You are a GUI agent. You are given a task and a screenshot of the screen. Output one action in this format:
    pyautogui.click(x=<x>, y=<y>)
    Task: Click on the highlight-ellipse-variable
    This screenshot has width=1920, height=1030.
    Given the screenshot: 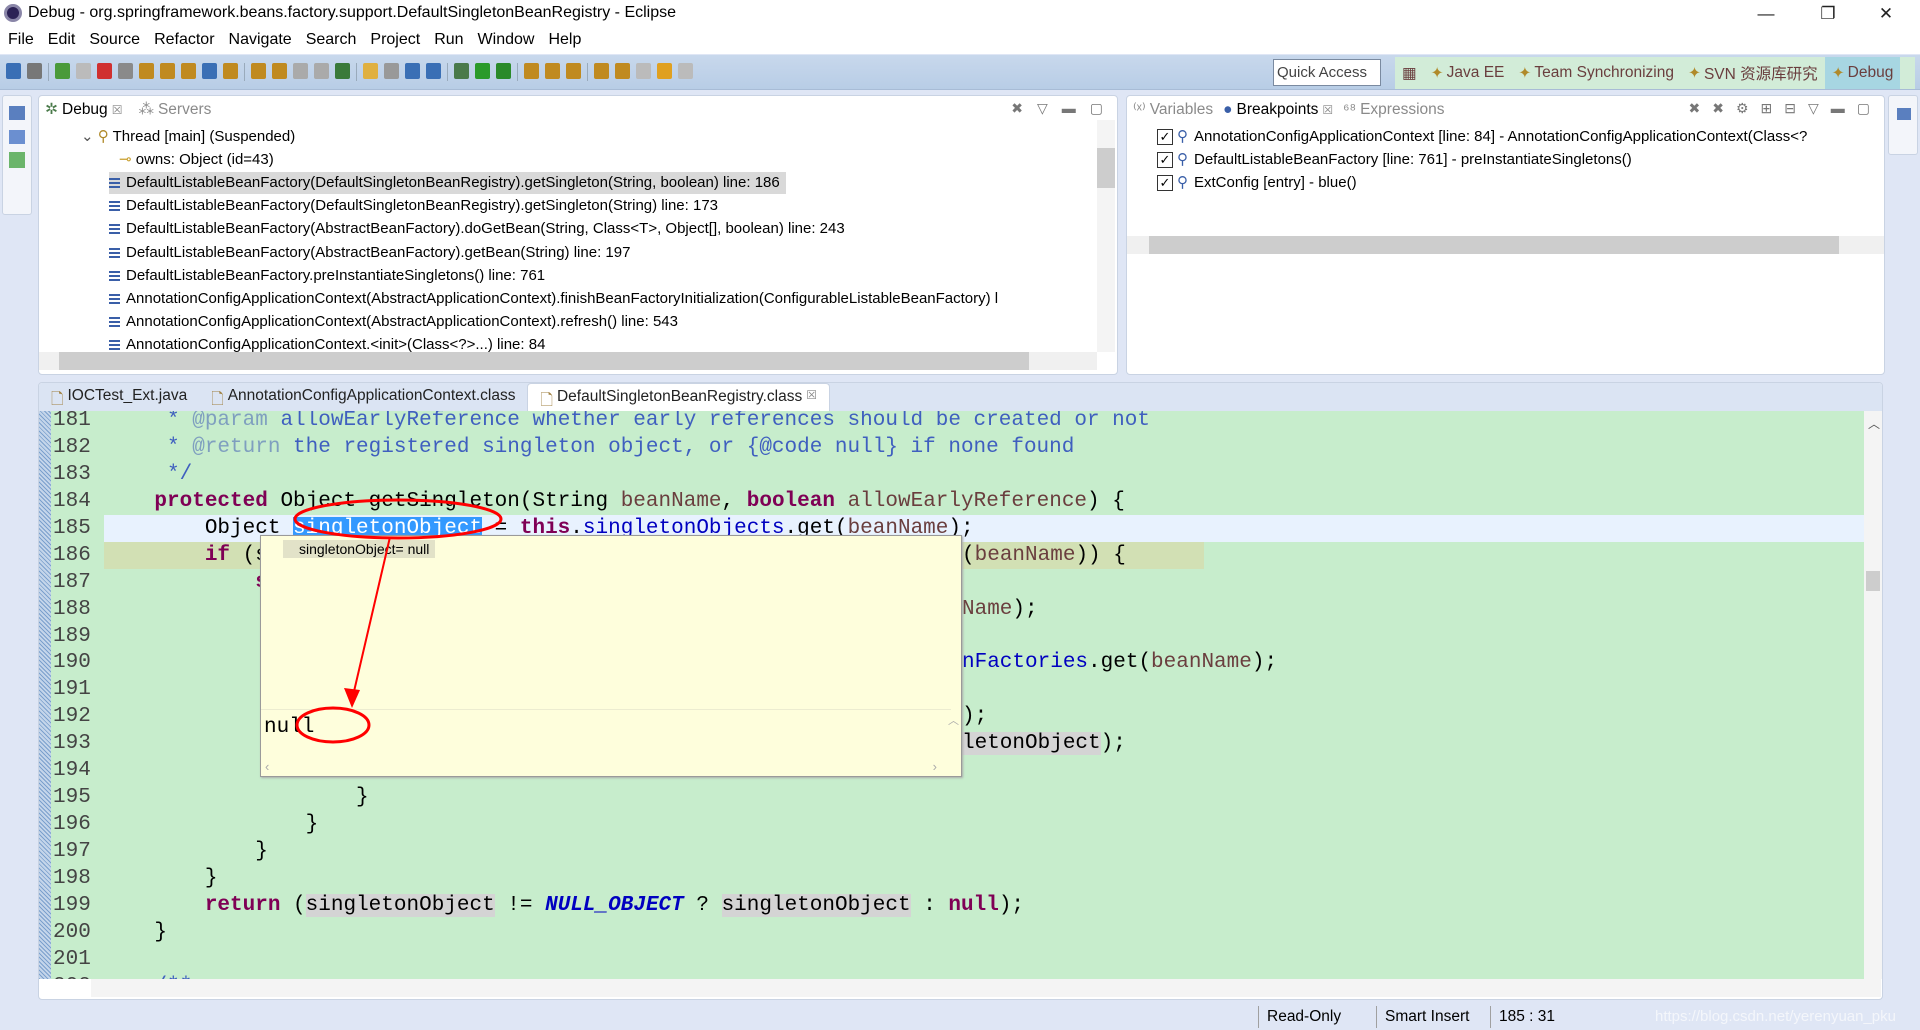 What is the action you would take?
    pyautogui.click(x=398, y=519)
    